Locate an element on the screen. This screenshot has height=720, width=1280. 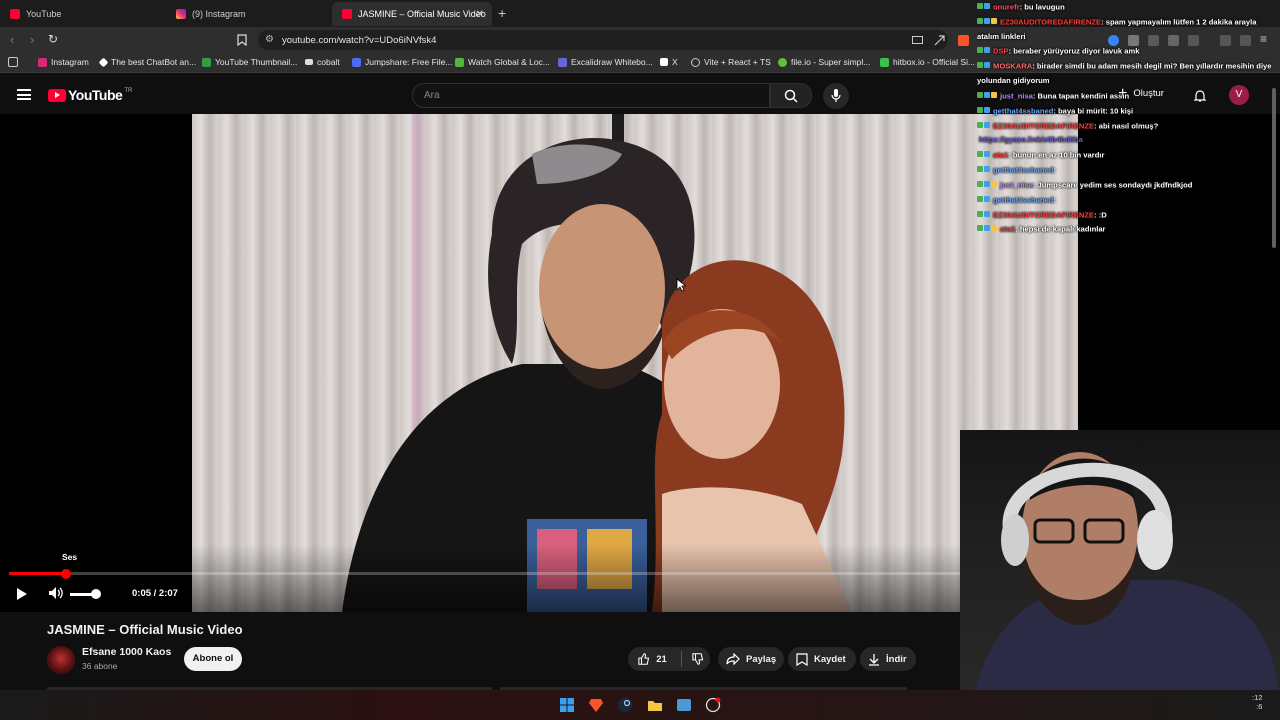
chat-message: getthat4ssbaned: is located at coordinates (1128, 170).